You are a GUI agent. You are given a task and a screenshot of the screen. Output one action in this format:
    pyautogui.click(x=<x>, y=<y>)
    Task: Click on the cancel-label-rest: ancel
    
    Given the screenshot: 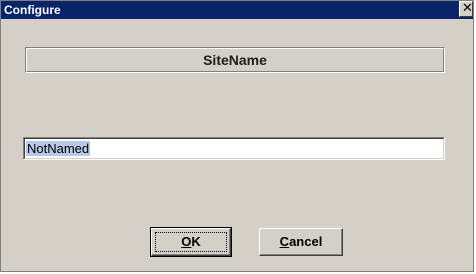 What is the action you would take?
    pyautogui.click(x=306, y=241)
    